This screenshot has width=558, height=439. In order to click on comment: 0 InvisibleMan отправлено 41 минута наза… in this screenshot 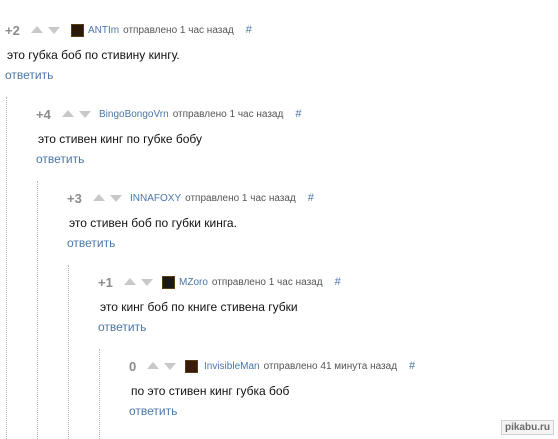, I will do `click(272, 388)`.